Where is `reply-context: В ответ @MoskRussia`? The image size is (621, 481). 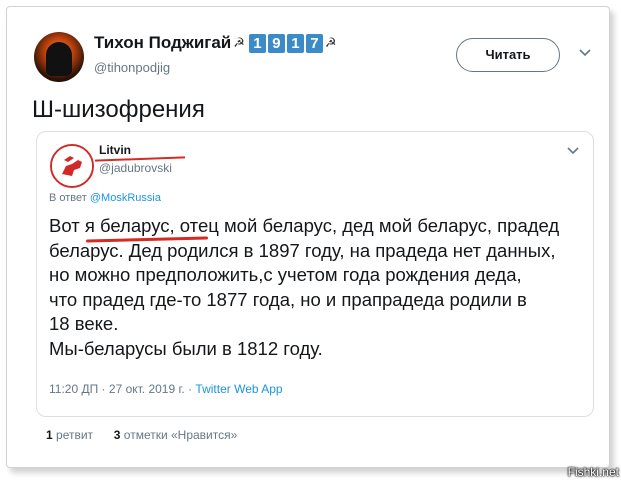
reply-context: В ответ @MoskRussia is located at coordinates (105, 198).